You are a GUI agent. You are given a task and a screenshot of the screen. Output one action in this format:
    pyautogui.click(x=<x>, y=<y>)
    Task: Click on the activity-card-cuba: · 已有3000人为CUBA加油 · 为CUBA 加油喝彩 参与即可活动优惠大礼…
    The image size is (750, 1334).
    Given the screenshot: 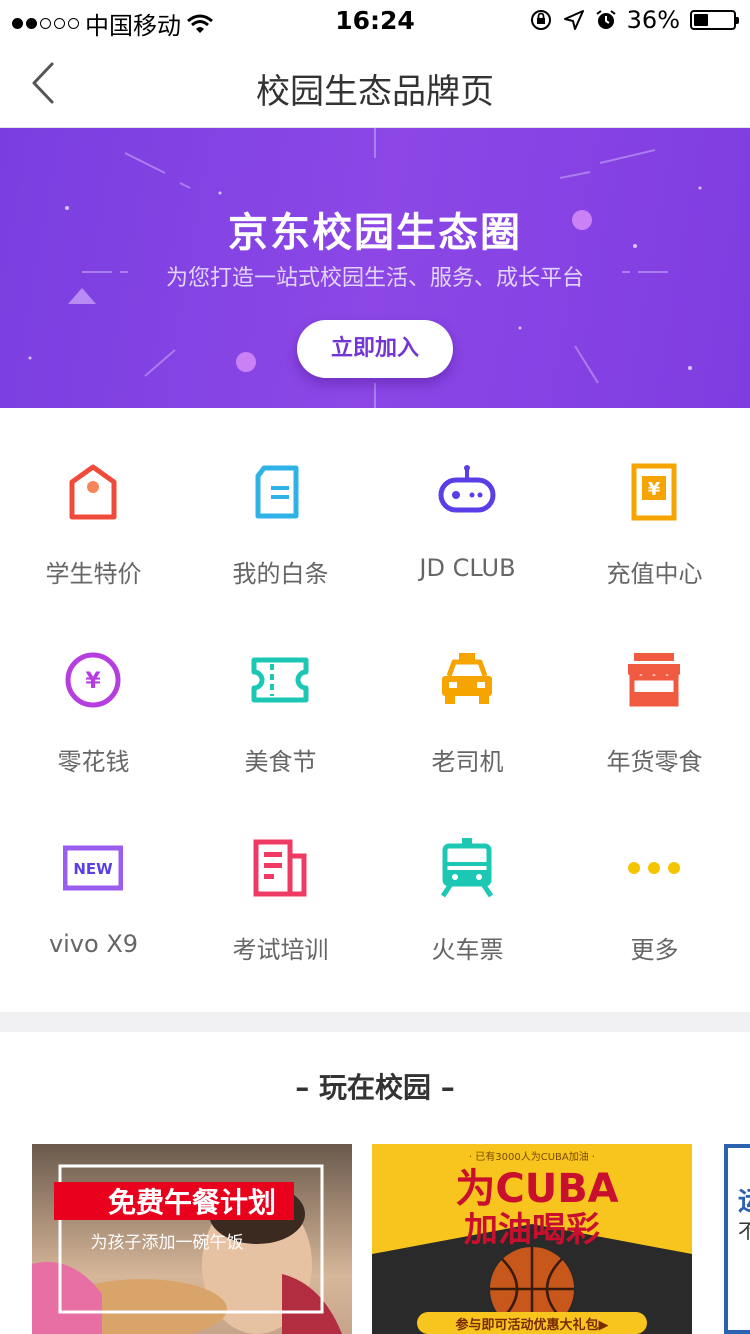 What is the action you would take?
    pyautogui.click(x=532, y=1239)
    